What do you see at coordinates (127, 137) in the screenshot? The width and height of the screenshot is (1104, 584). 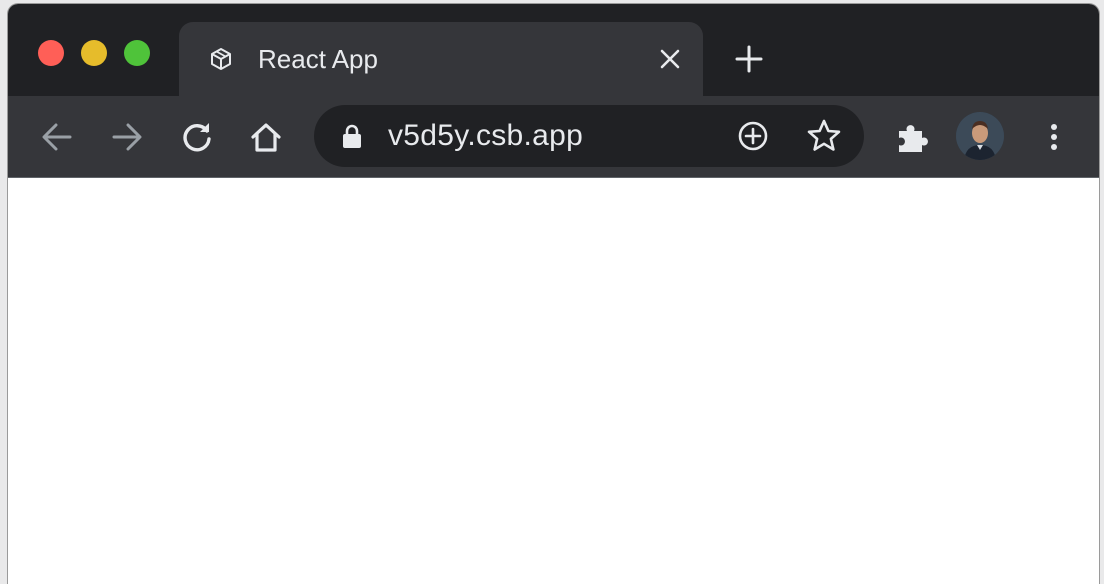 I see `arrow-right-icon` at bounding box center [127, 137].